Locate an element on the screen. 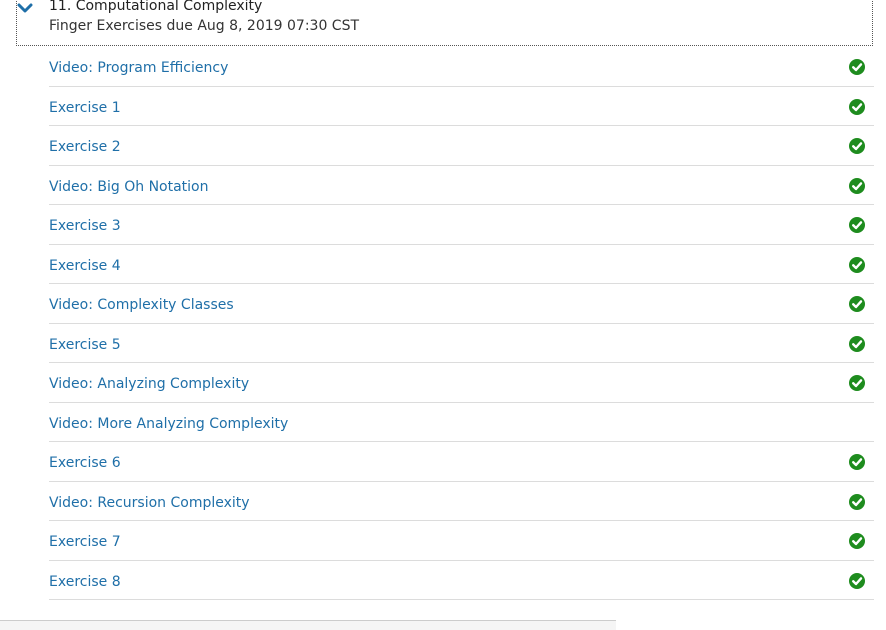 This screenshot has width=886, height=630. unit-link: Video: Big Oh Notation is located at coordinates (129, 187).